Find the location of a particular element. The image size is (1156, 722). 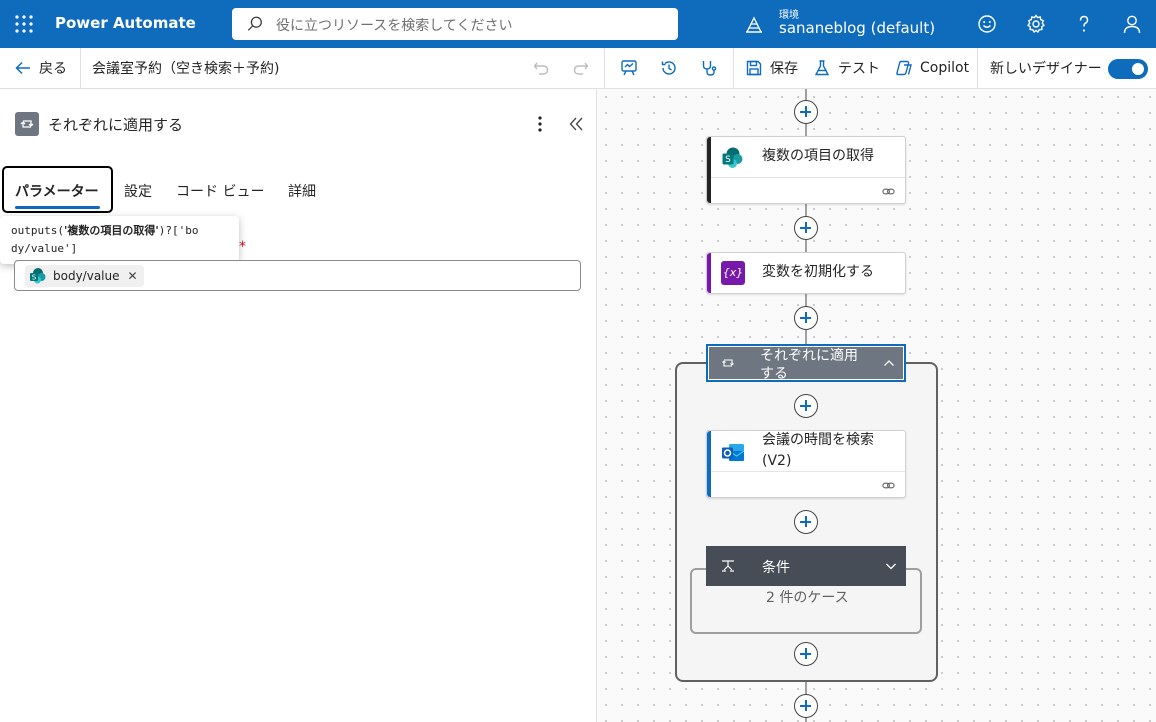

history-icon is located at coordinates (668, 68).